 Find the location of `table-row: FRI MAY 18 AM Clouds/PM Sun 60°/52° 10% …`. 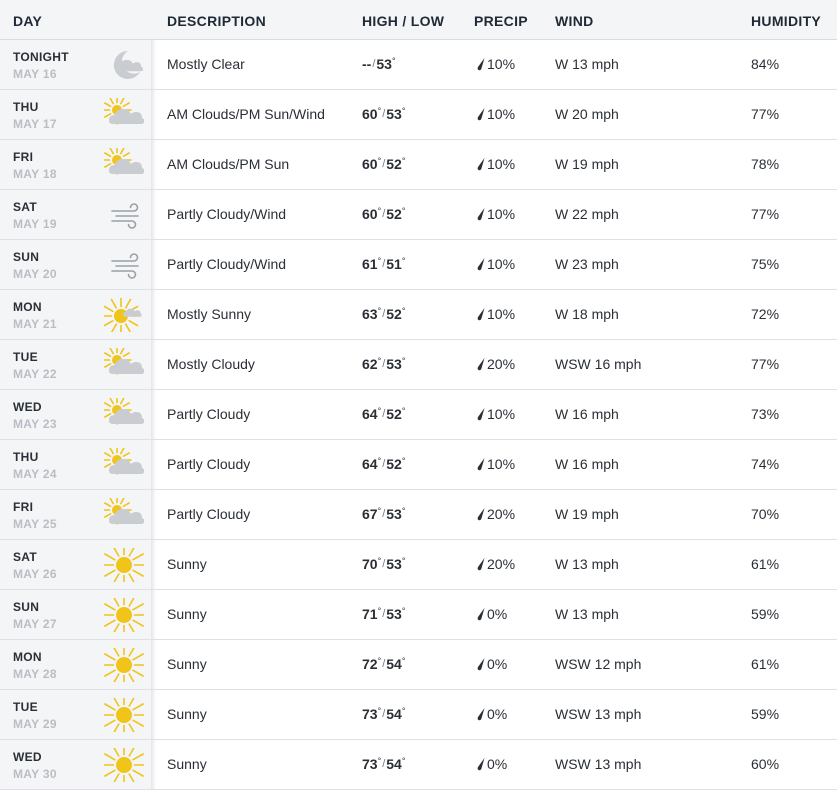

table-row: FRI MAY 18 AM Clouds/PM Sun 60°/52° 10% … is located at coordinates (418, 165).